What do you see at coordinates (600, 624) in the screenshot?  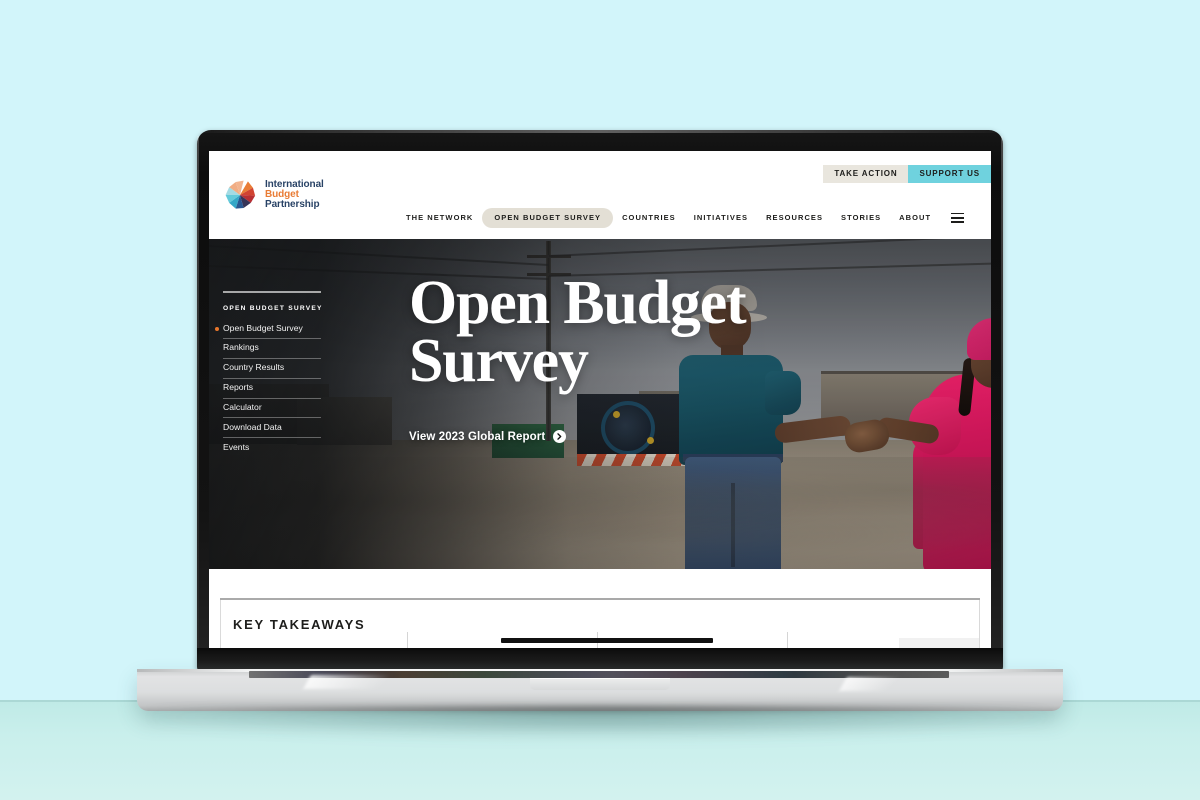 I see `key-takeaways-section: KEY TAKEAWAYS` at bounding box center [600, 624].